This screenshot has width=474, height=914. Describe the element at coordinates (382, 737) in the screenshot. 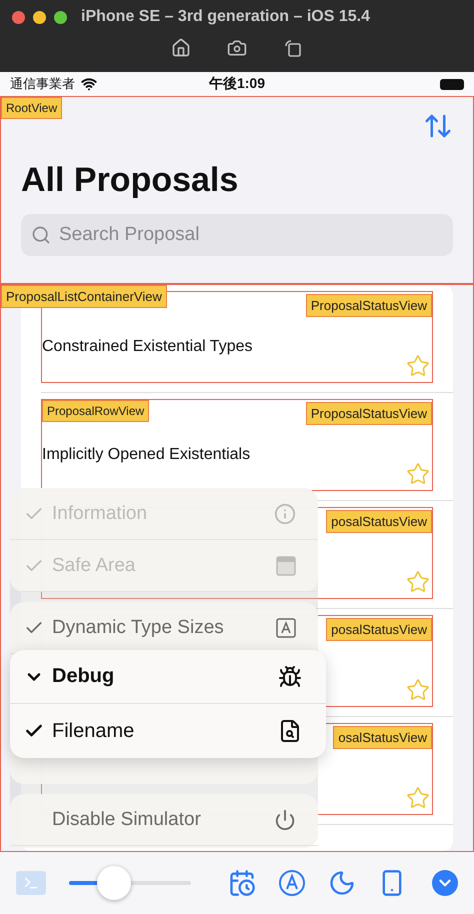

I see `debug-tag: osalStatusView` at that location.